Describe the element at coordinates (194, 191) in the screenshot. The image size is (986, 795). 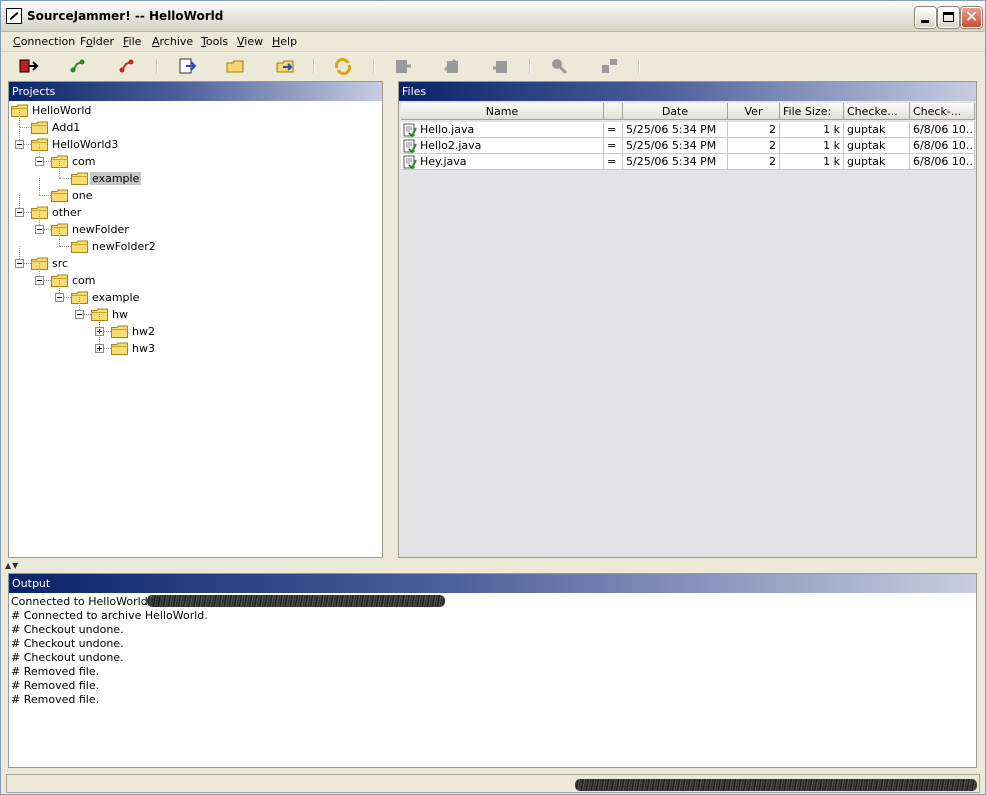
I see `tree-node: one` at that location.